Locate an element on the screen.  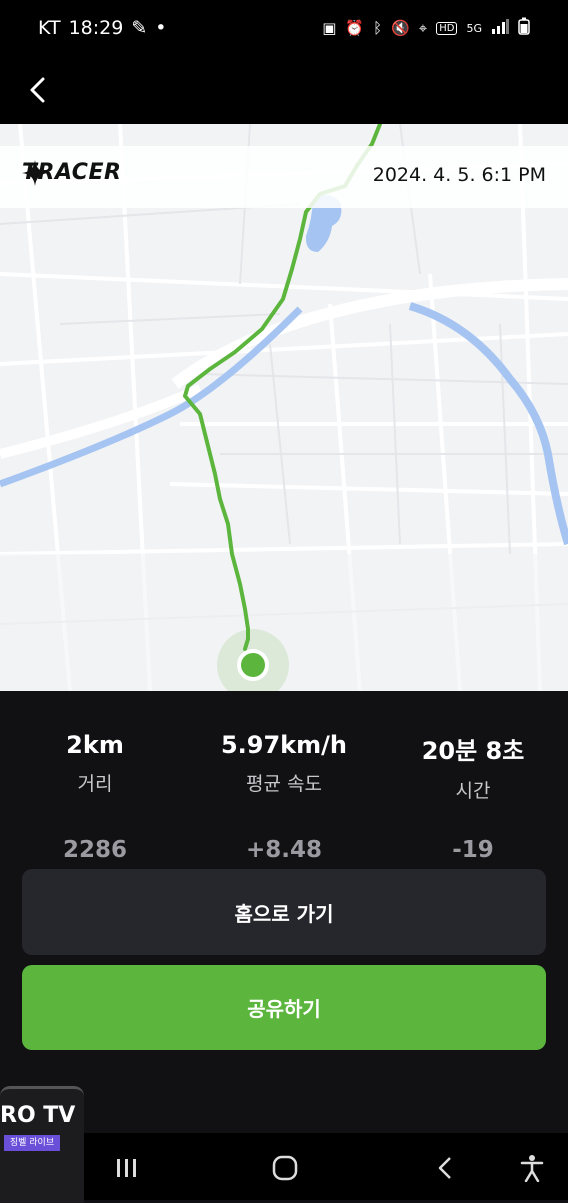
carrier-label: KT is located at coordinates (49, 28).